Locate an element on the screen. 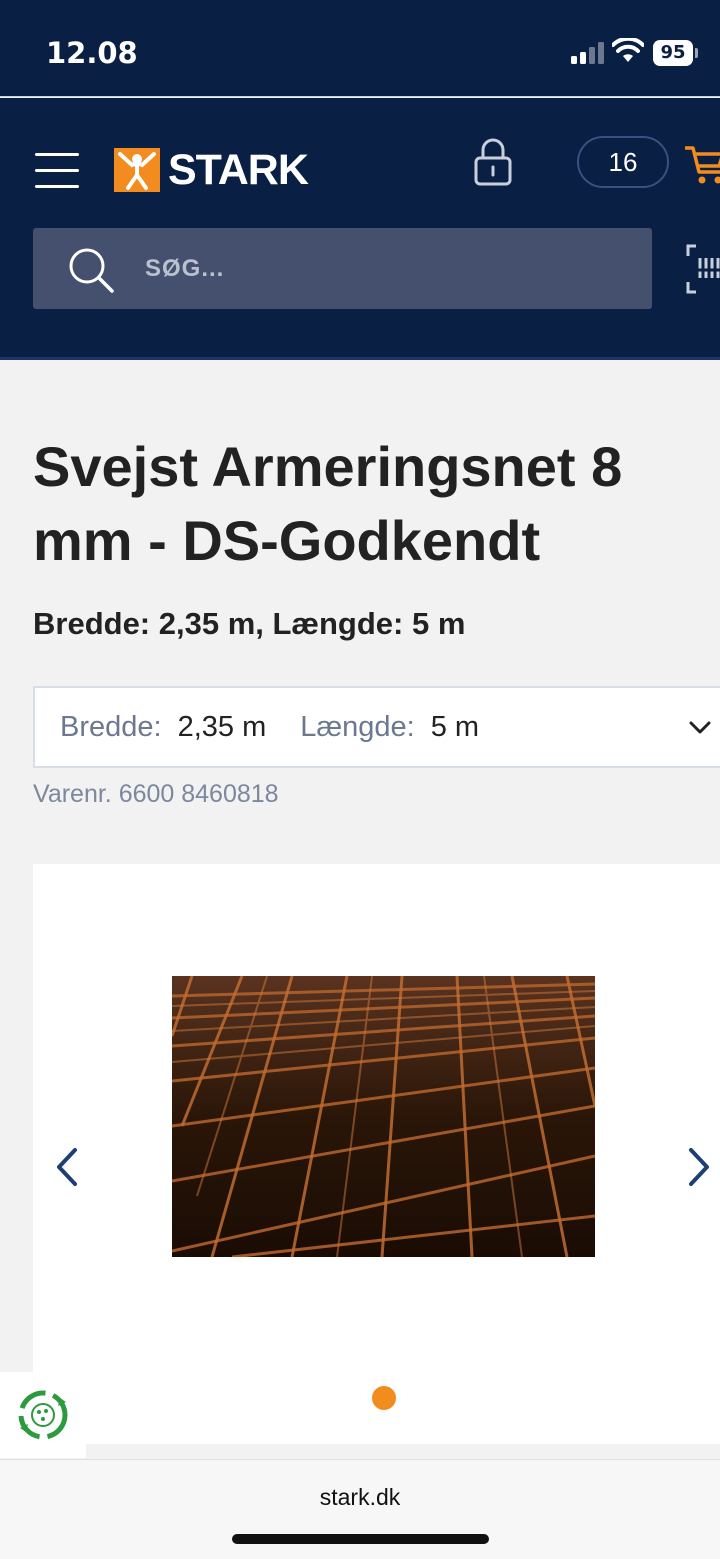 The image size is (720, 1559). menu-icon is located at coordinates (57, 171).